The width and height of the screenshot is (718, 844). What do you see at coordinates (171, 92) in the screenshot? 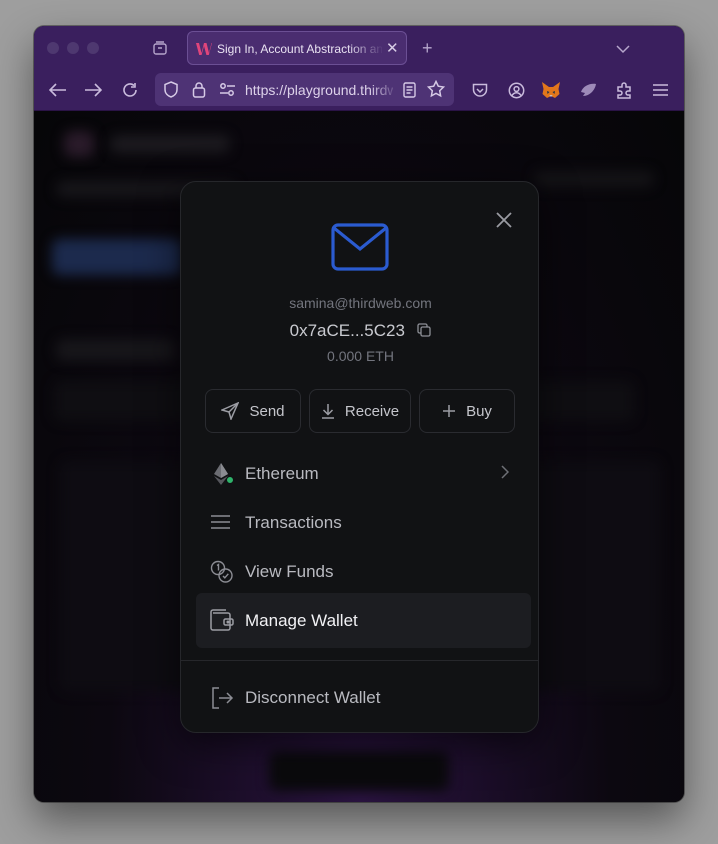
I see `shield-icon` at bounding box center [171, 92].